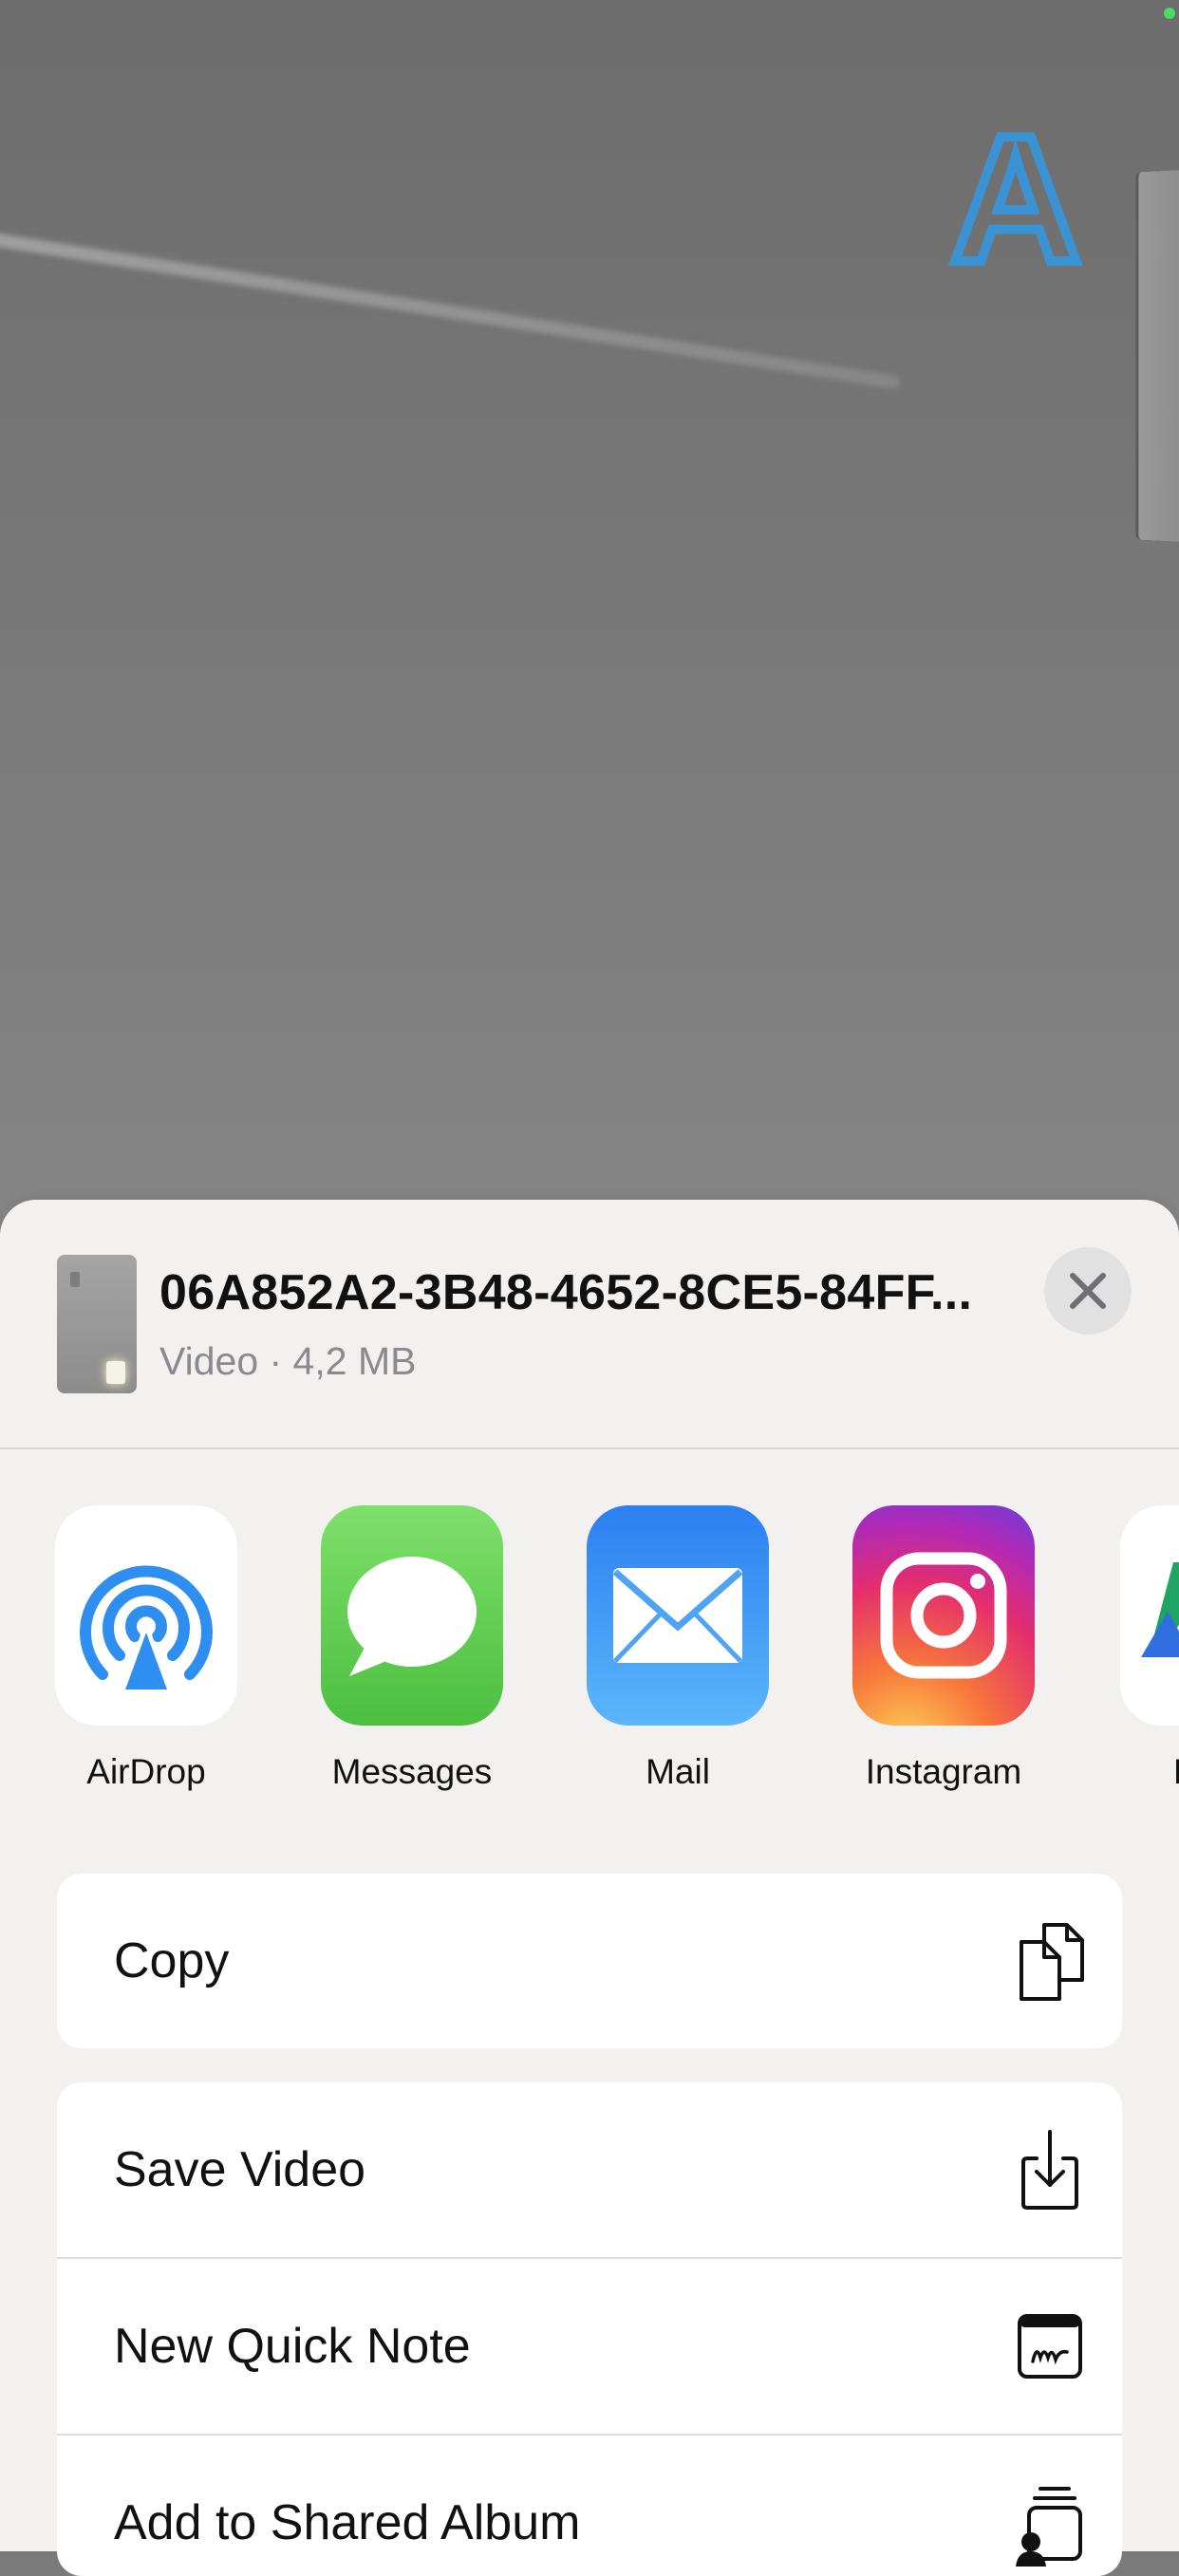  Describe the element at coordinates (292, 2347) in the screenshot. I see `action-label-new-quick-note: New Quick Note` at that location.